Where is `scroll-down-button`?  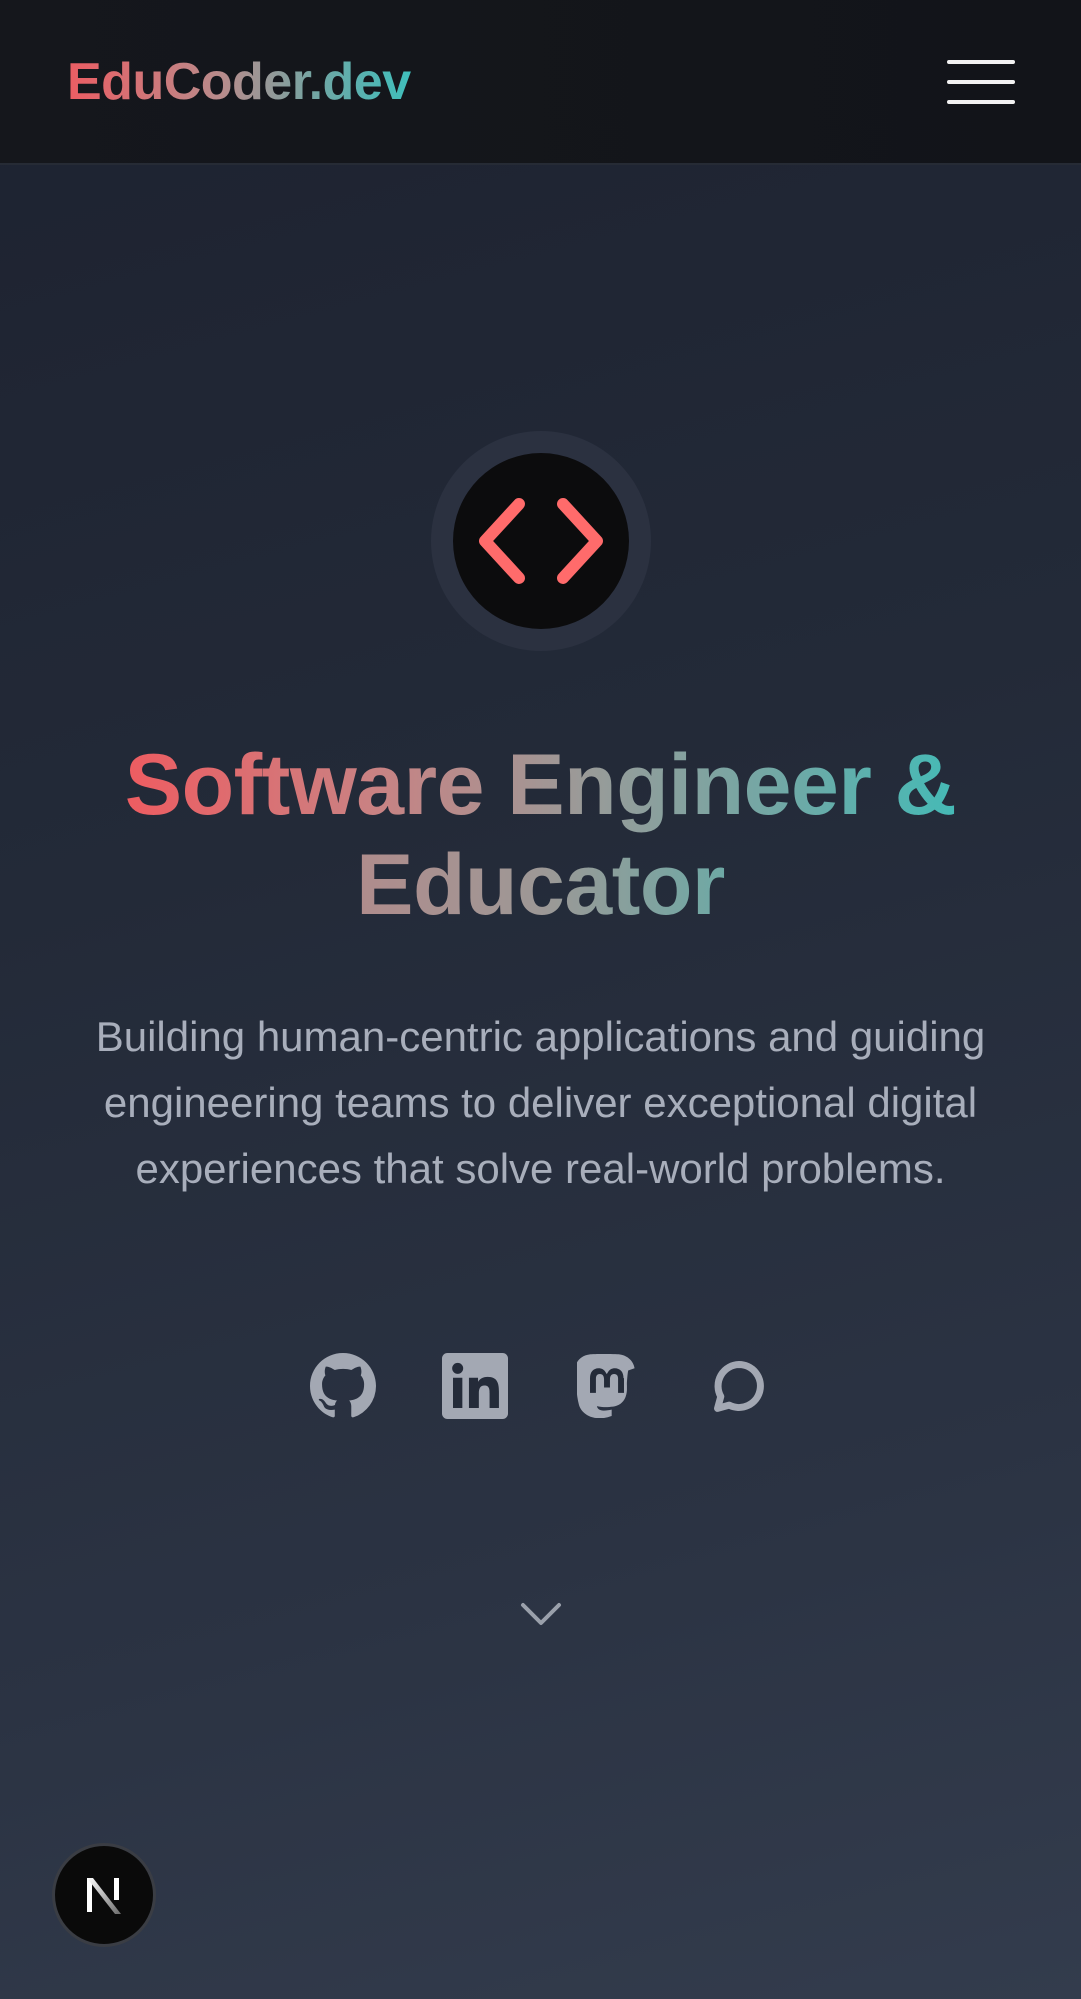
scroll-down-button is located at coordinates (541, 1613).